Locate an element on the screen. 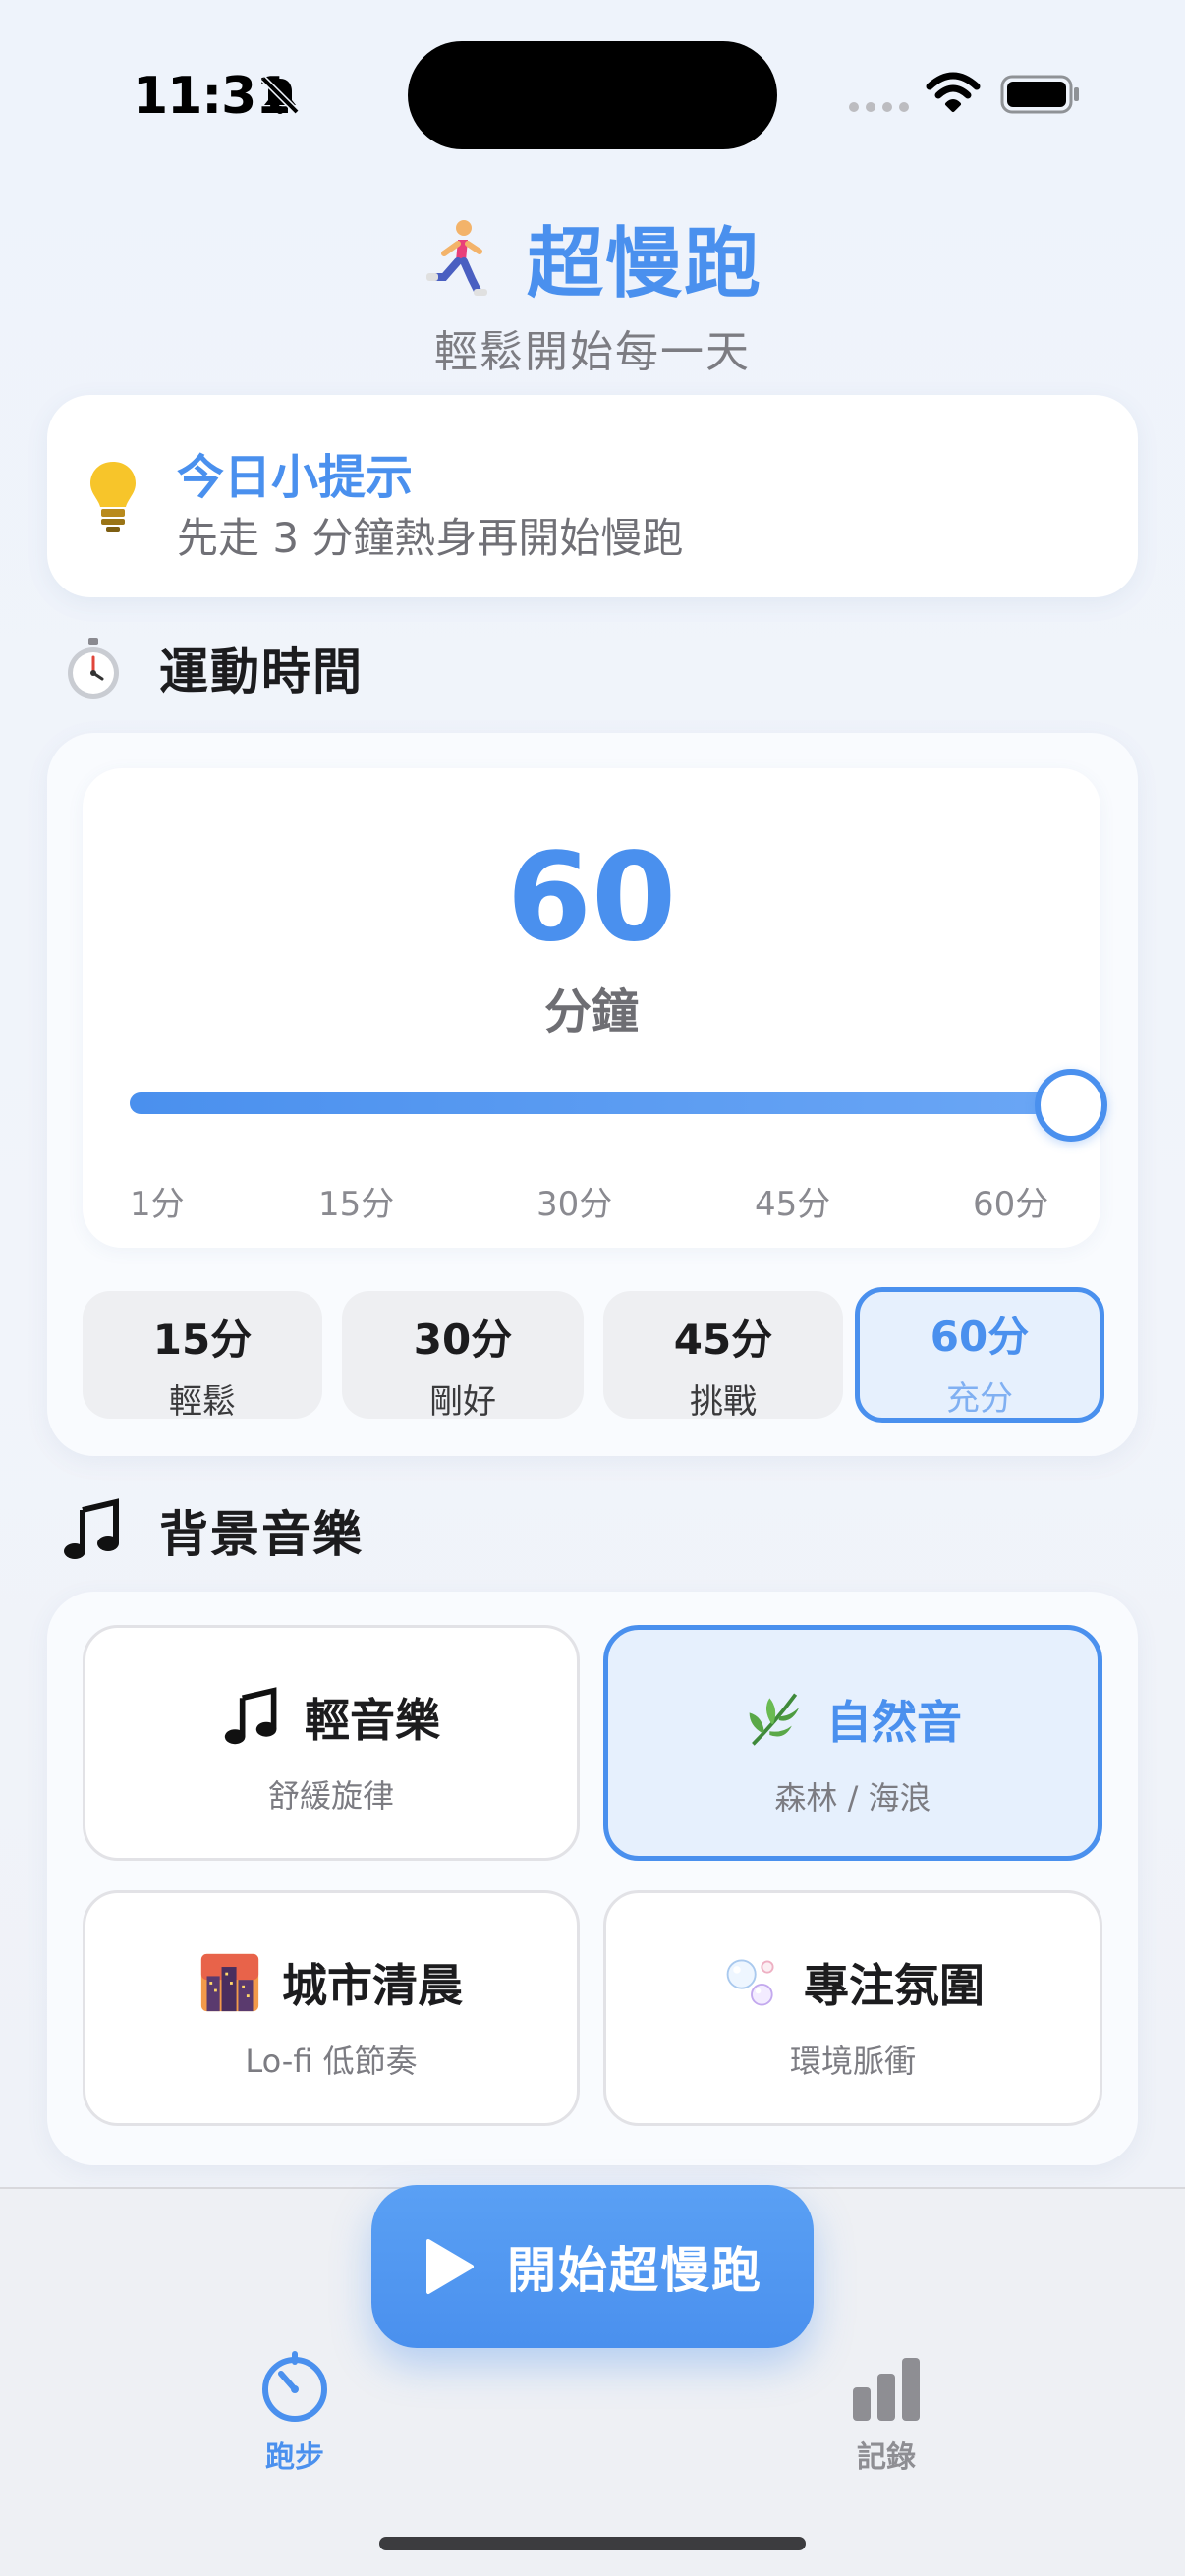  music-option-desc: 環境脈衝 is located at coordinates (852, 2061).